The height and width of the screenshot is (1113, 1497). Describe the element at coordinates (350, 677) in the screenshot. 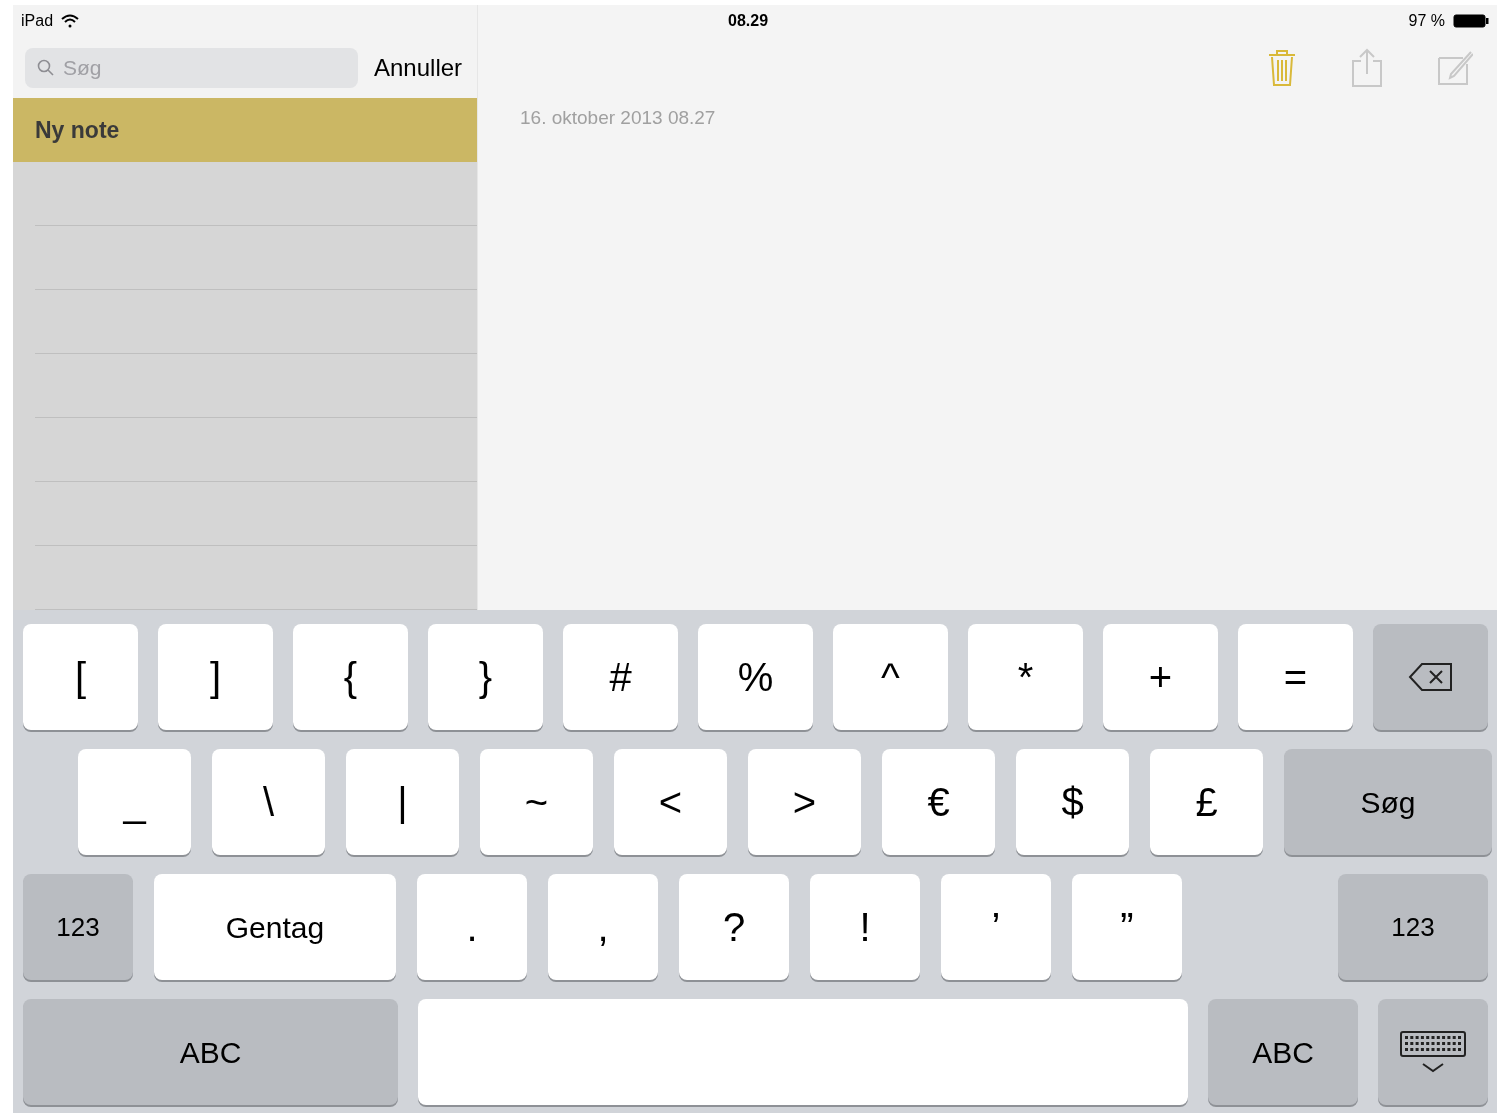

I see `keyboard-key: {` at that location.